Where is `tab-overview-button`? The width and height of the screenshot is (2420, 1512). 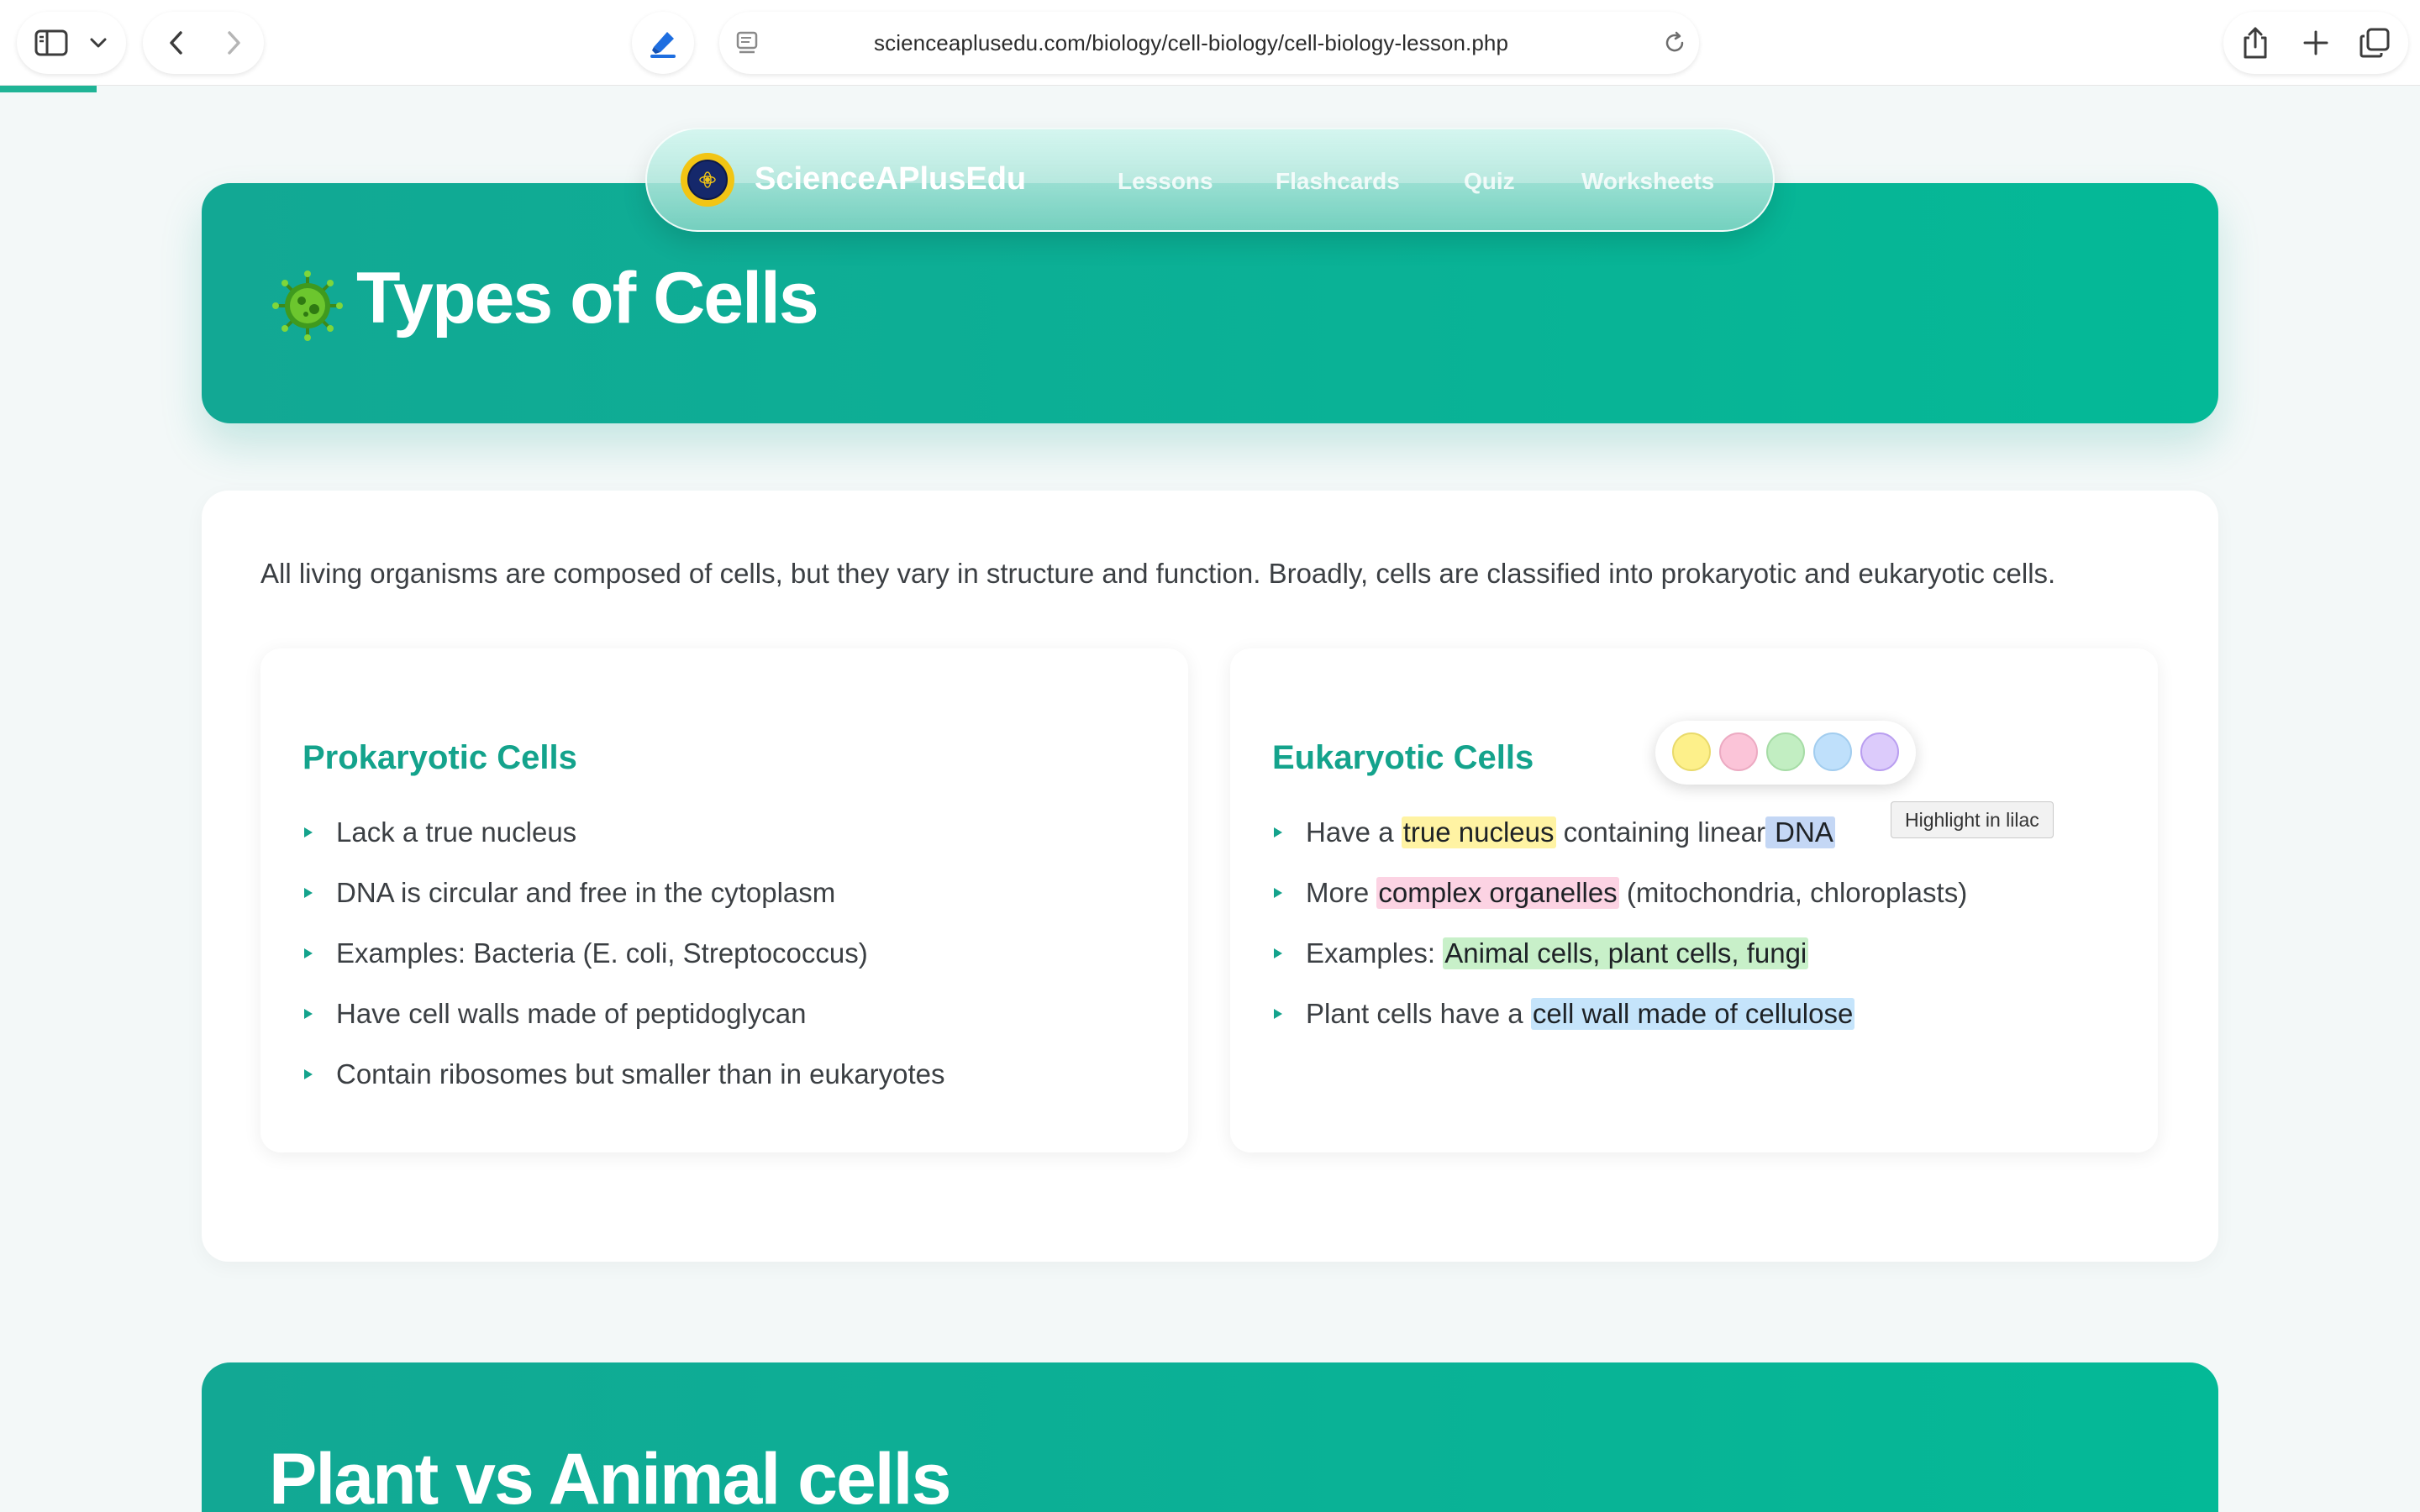 tab-overview-button is located at coordinates (2374, 43).